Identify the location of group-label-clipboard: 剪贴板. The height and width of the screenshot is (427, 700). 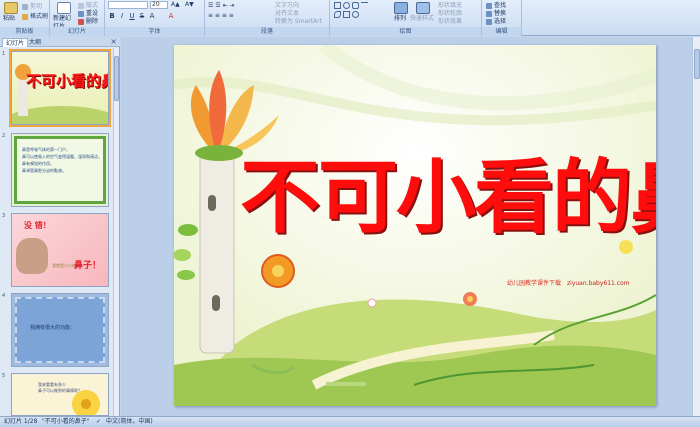
(24, 31).